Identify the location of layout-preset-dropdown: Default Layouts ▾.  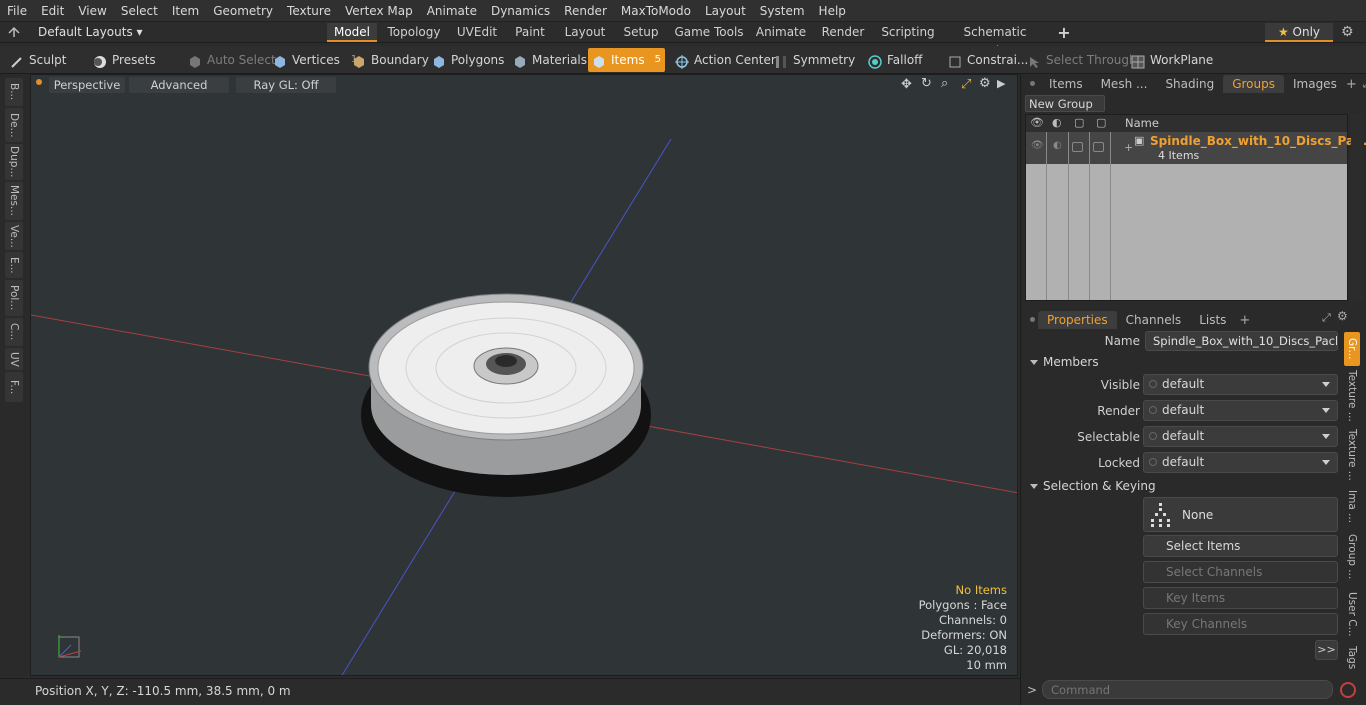
(90, 32).